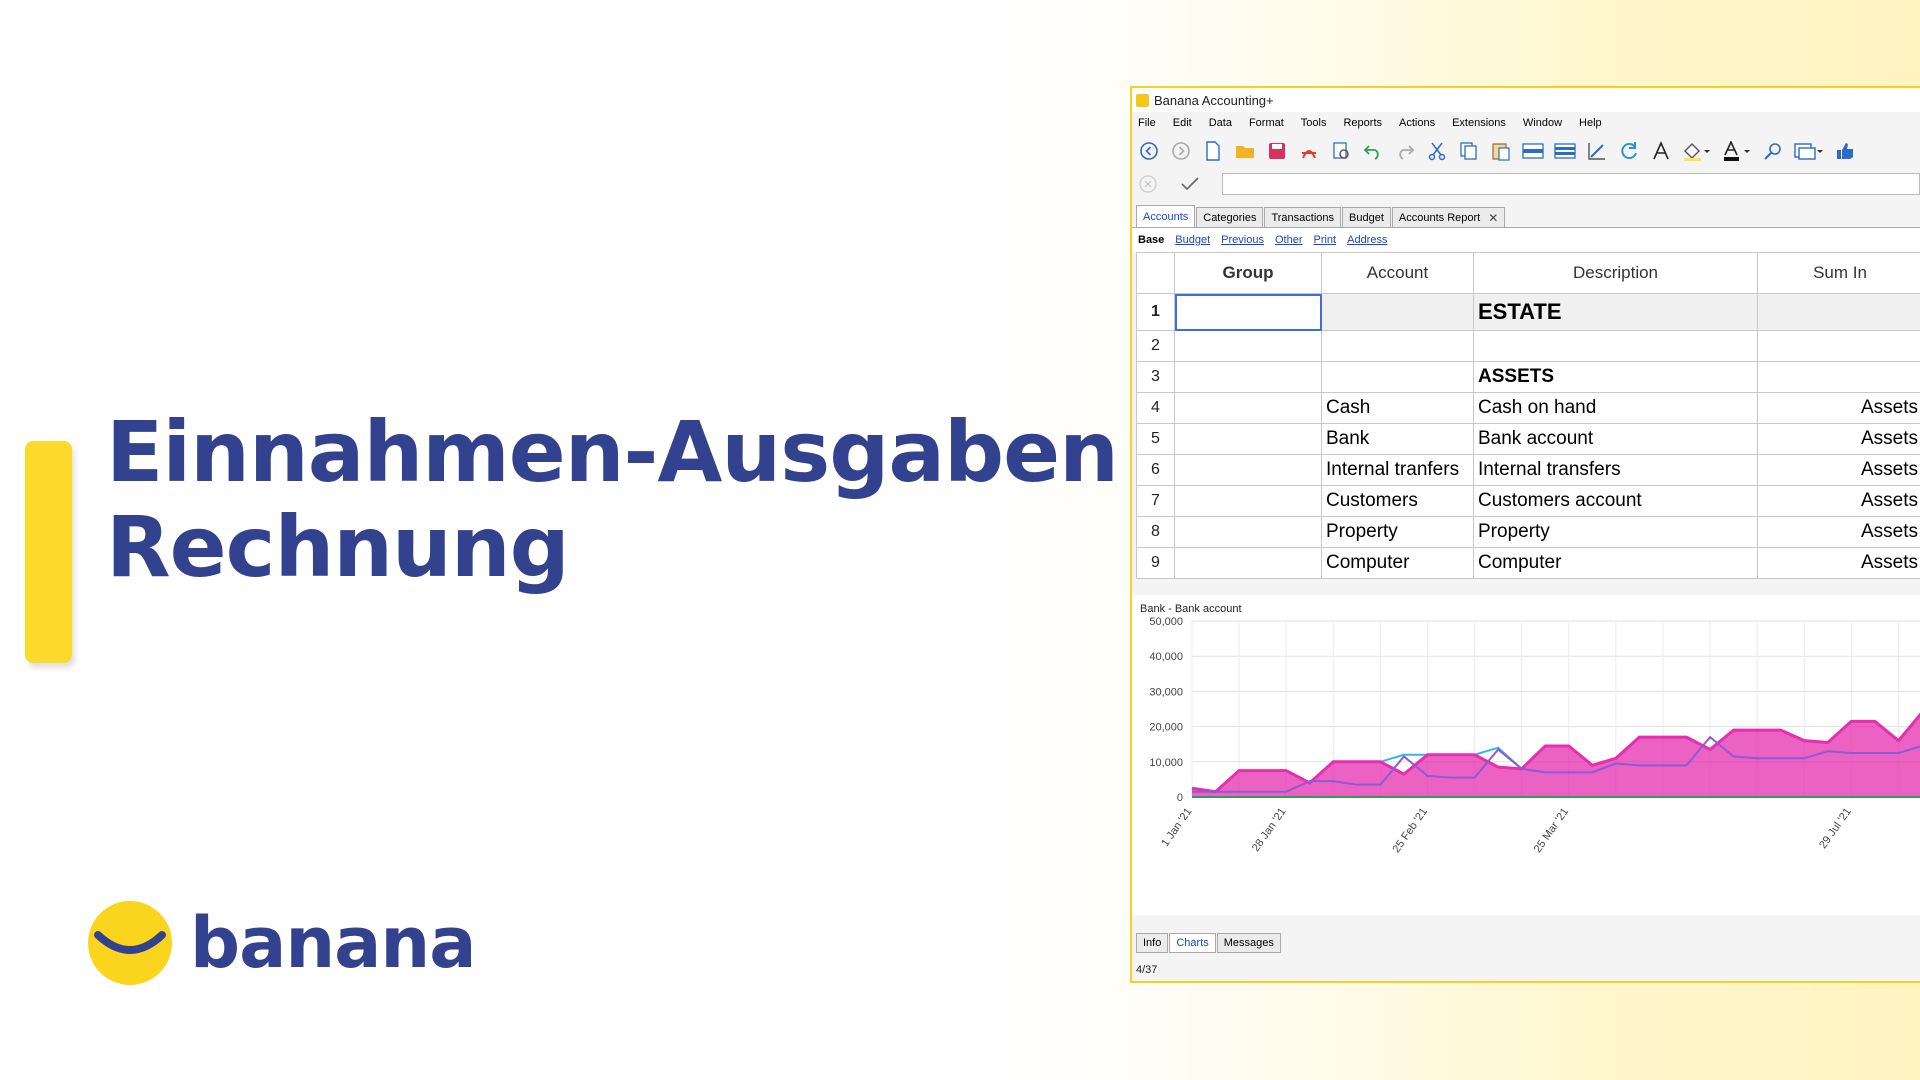 The image size is (1920, 1080). I want to click on cut-icon, so click(1437, 151).